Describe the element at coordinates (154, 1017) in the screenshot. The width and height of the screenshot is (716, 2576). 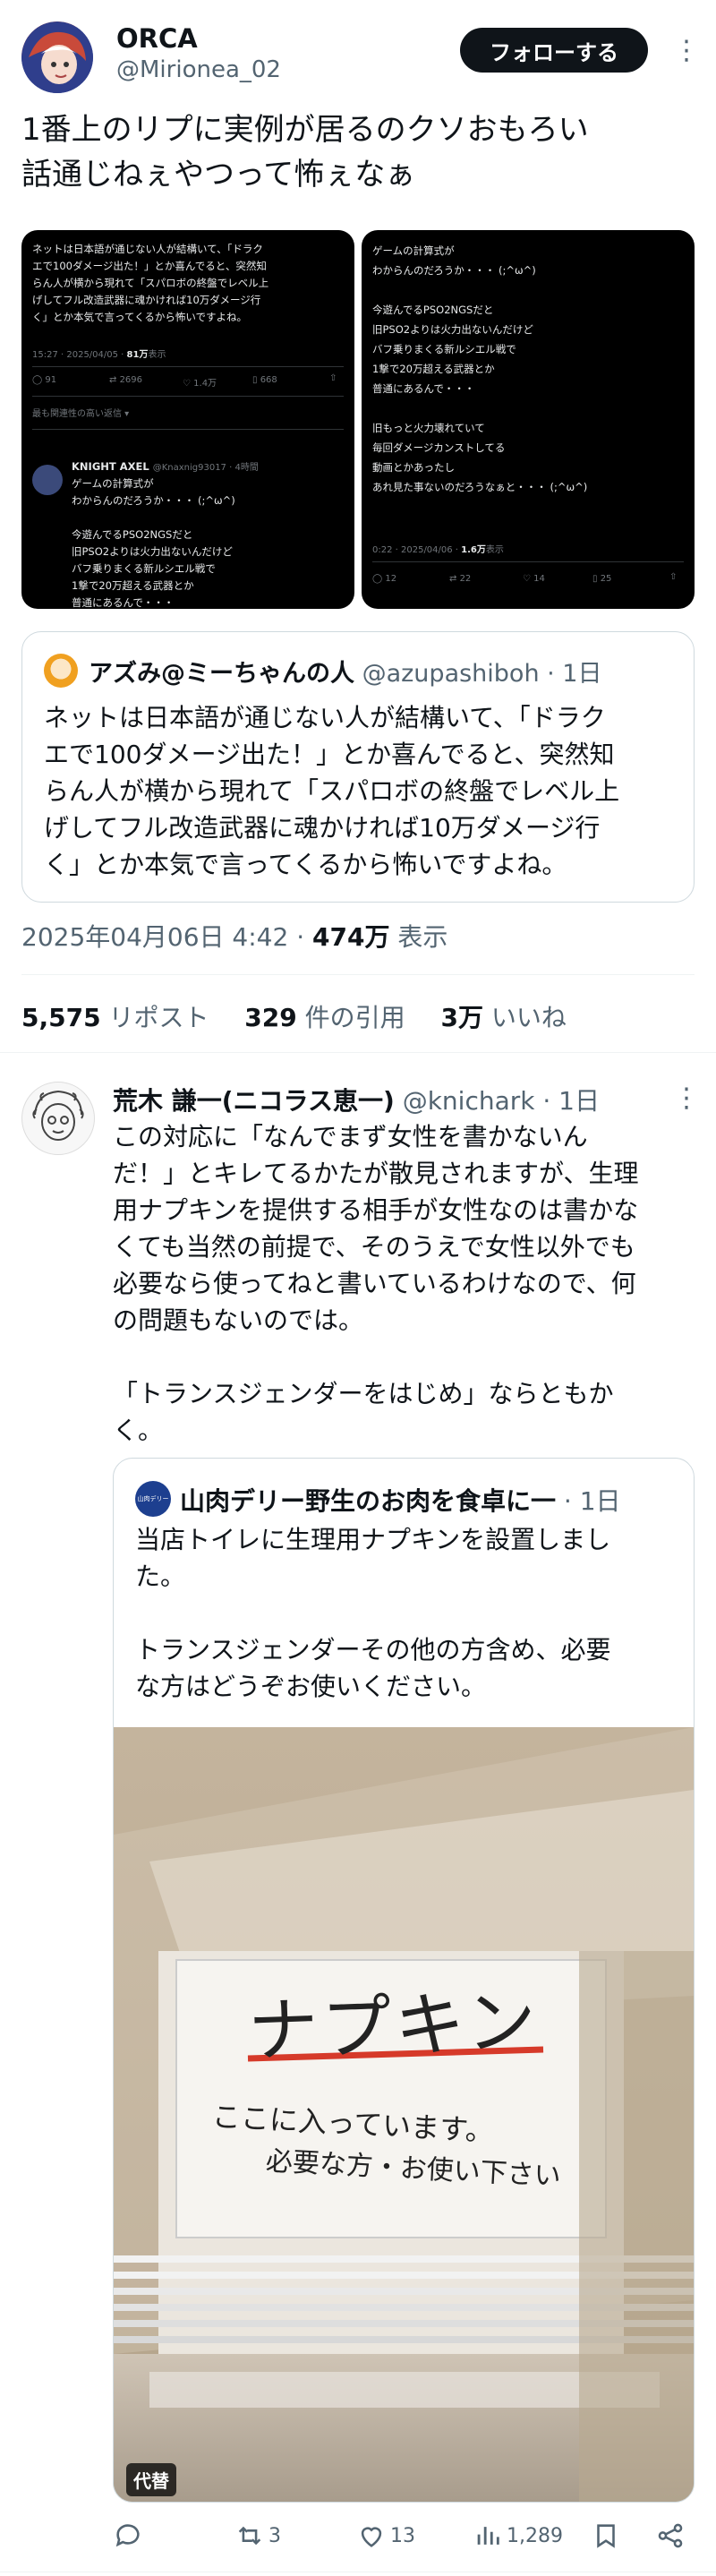
I see `reposts-label: リポスト` at that location.